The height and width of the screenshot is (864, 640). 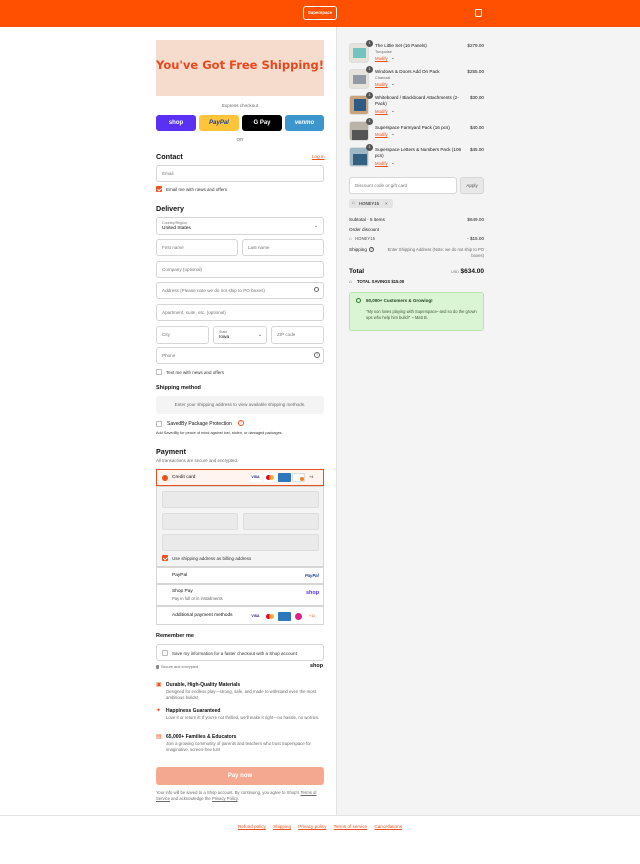 What do you see at coordinates (365, 238) in the screenshot?
I see `discount-code-label: HONEY15` at bounding box center [365, 238].